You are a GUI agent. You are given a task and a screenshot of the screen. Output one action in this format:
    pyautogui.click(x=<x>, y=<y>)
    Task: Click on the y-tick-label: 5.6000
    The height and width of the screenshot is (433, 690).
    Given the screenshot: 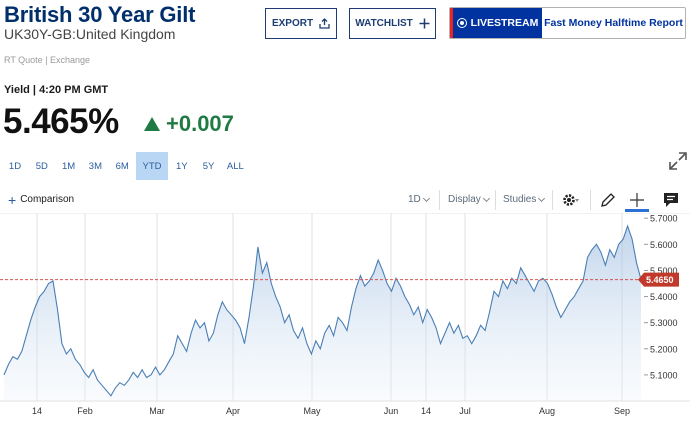 What is the action you would take?
    pyautogui.click(x=664, y=245)
    